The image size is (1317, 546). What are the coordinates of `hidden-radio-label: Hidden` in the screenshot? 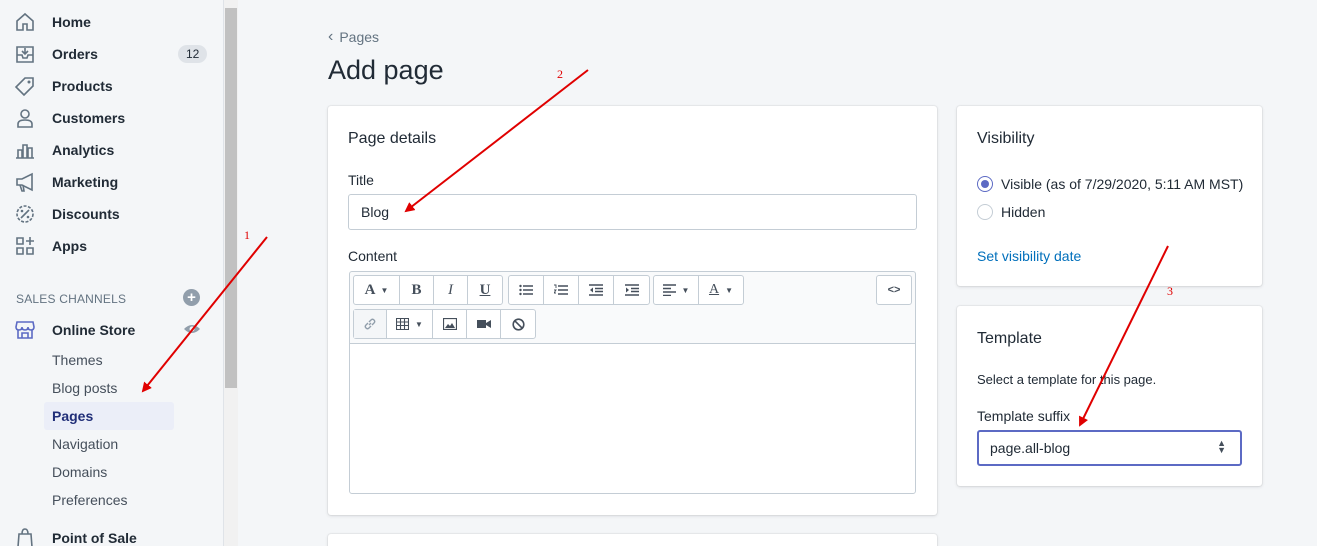 It's located at (1023, 212).